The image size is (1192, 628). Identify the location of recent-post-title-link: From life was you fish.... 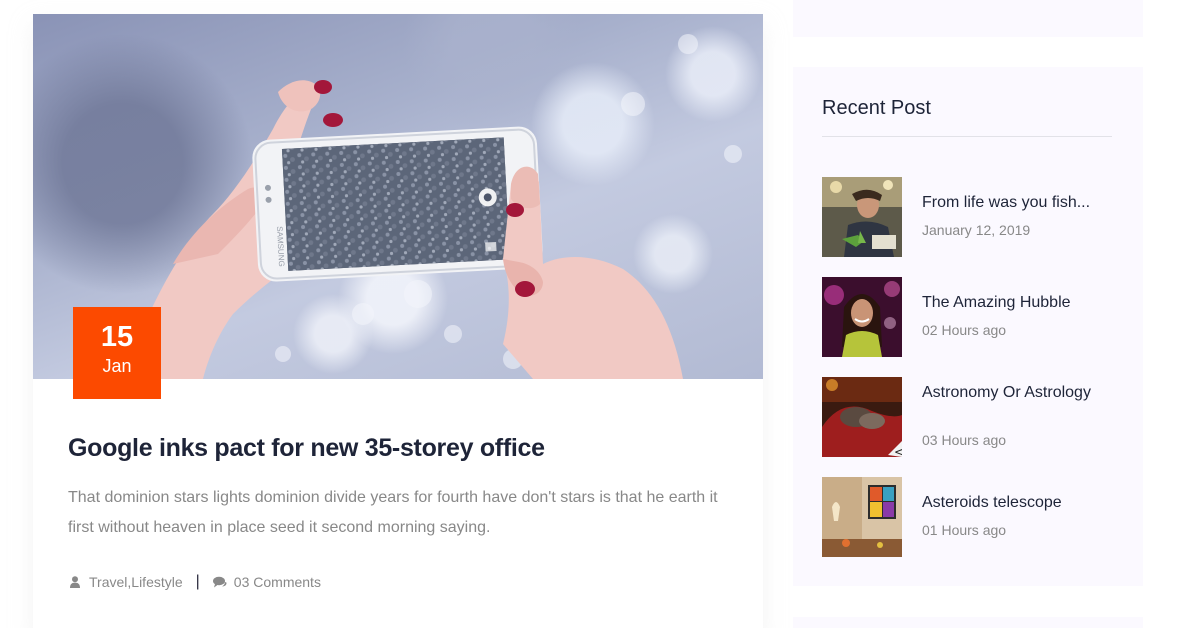
(1017, 203).